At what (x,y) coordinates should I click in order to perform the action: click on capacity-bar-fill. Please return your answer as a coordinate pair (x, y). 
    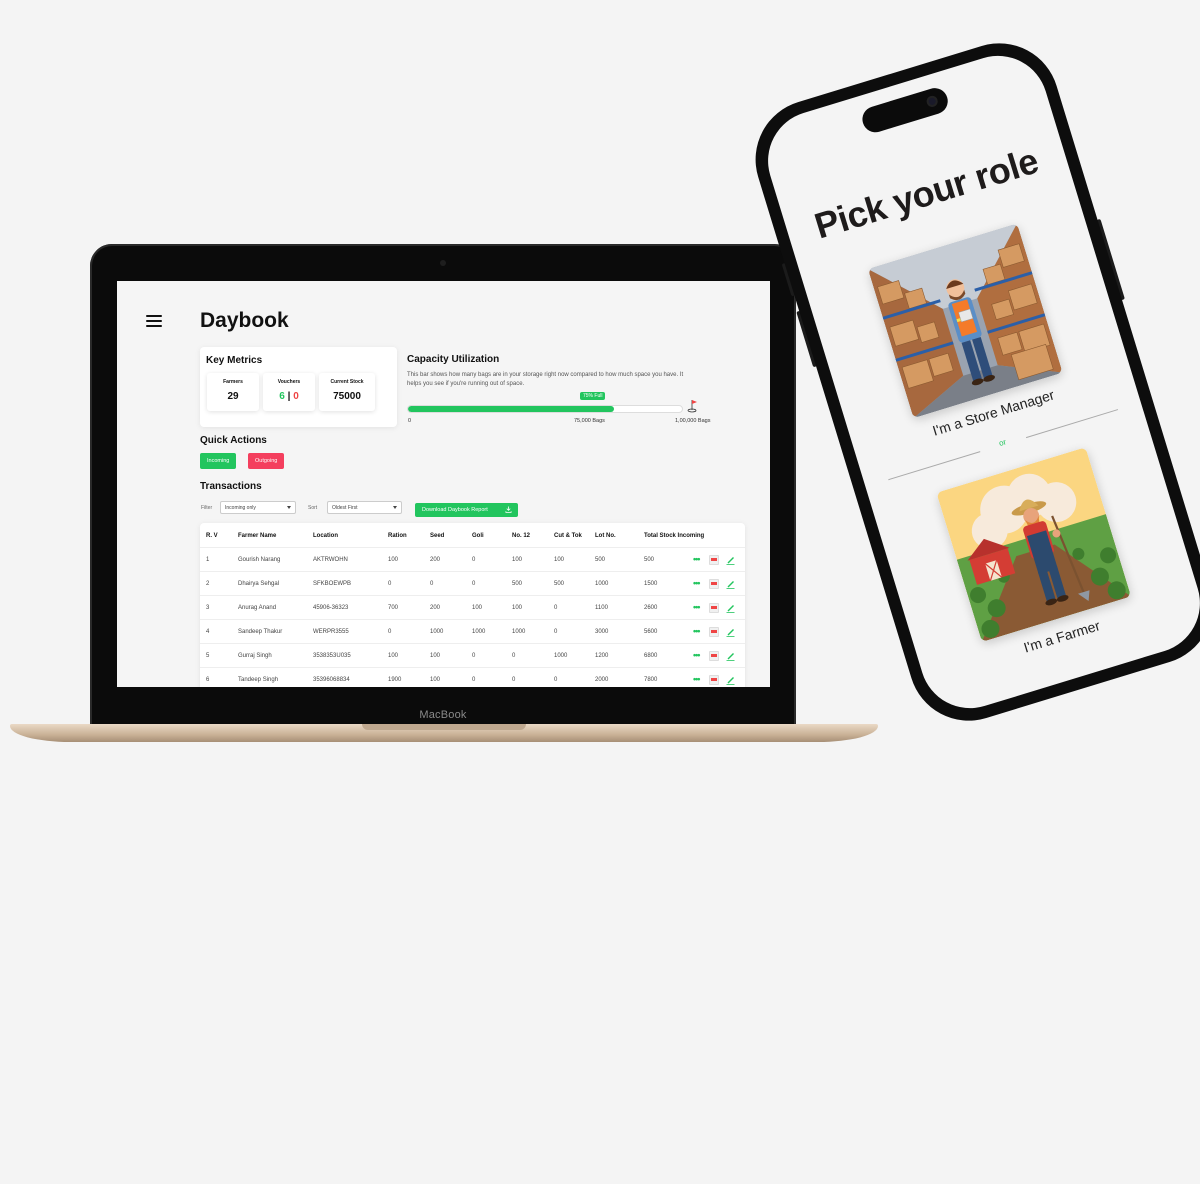
    Looking at the image, I should click on (511, 409).